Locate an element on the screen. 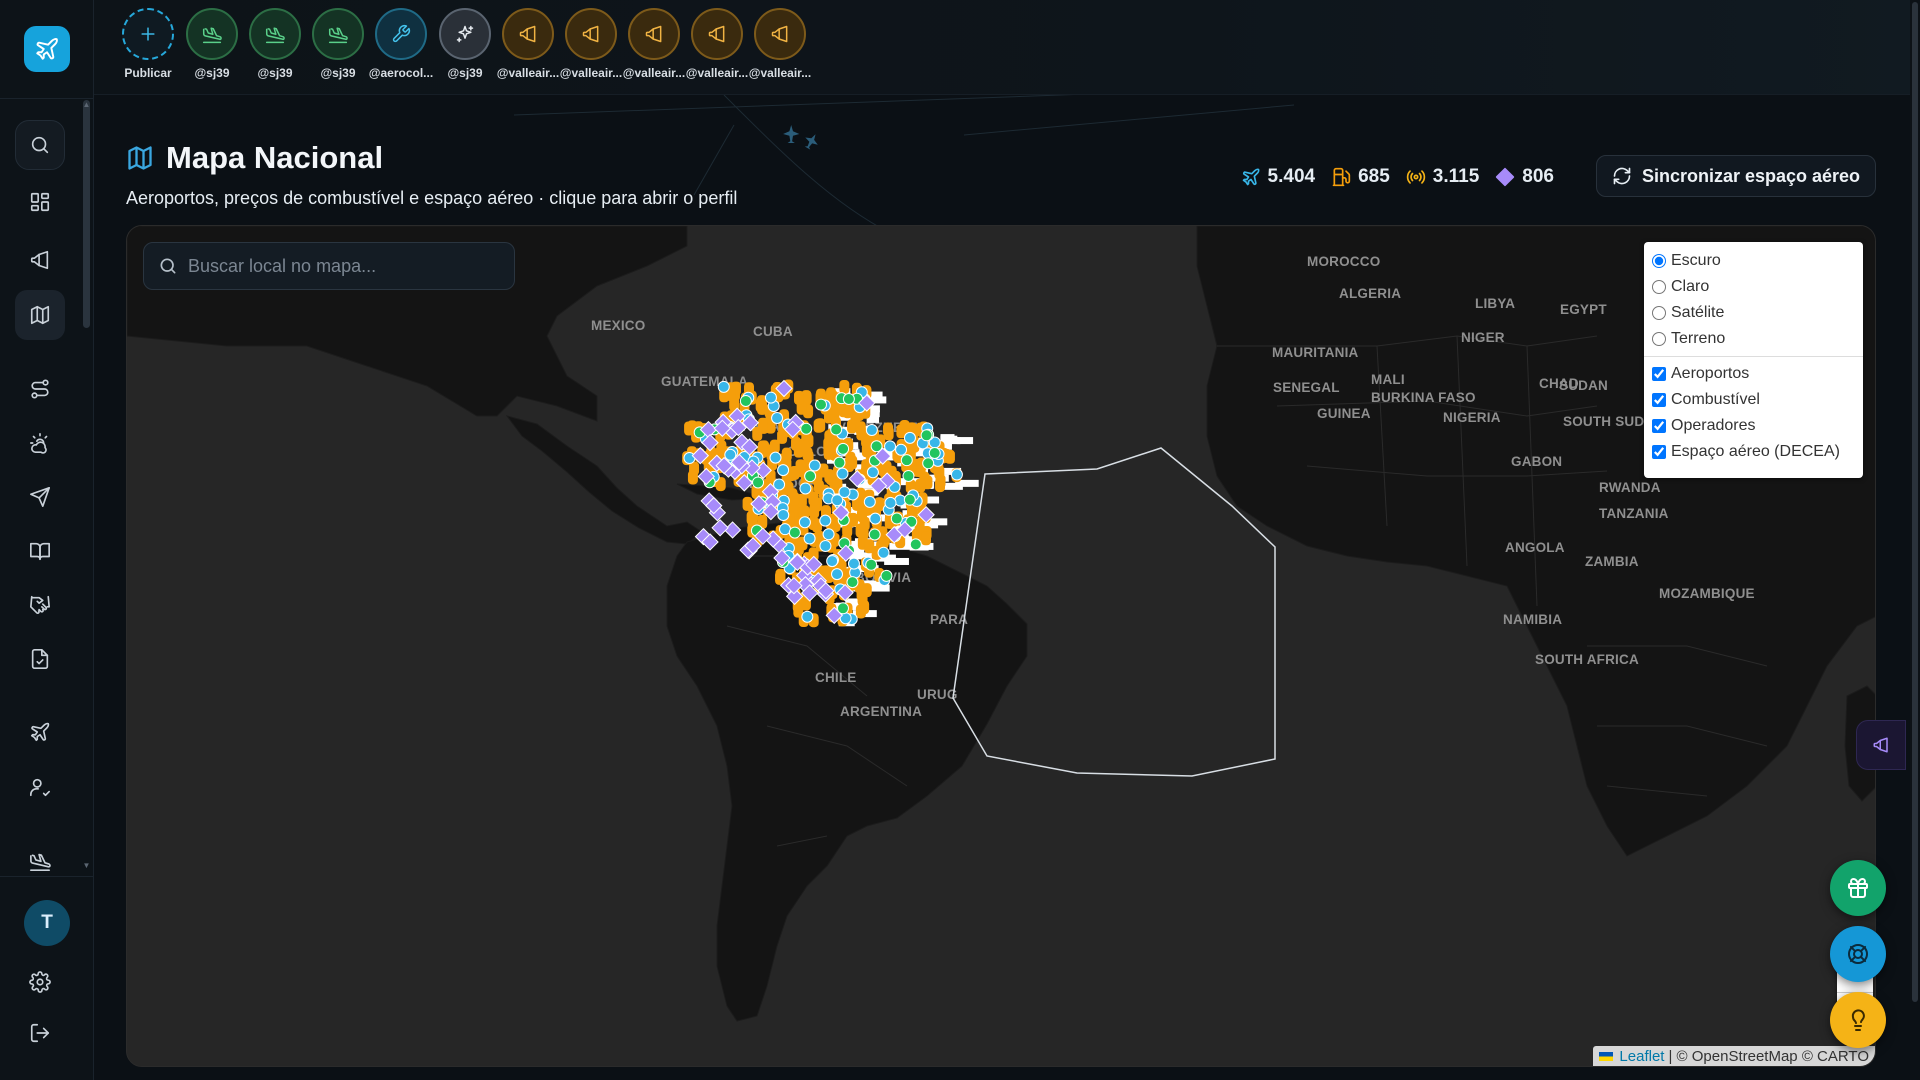  app-logo is located at coordinates (47, 49).